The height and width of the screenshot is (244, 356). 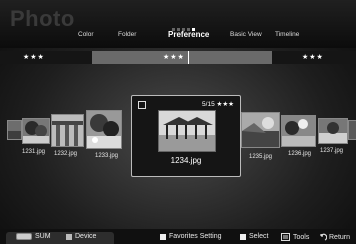 I want to click on tab-color: Color, so click(x=86, y=34).